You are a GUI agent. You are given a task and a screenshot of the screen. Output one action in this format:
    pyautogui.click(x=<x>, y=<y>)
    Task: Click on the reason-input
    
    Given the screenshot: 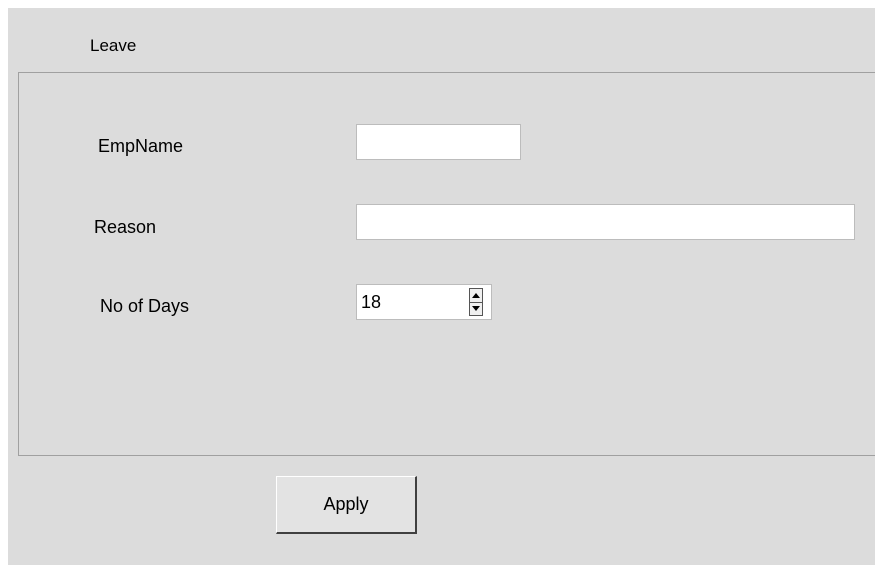 What is the action you would take?
    pyautogui.click(x=605, y=222)
    